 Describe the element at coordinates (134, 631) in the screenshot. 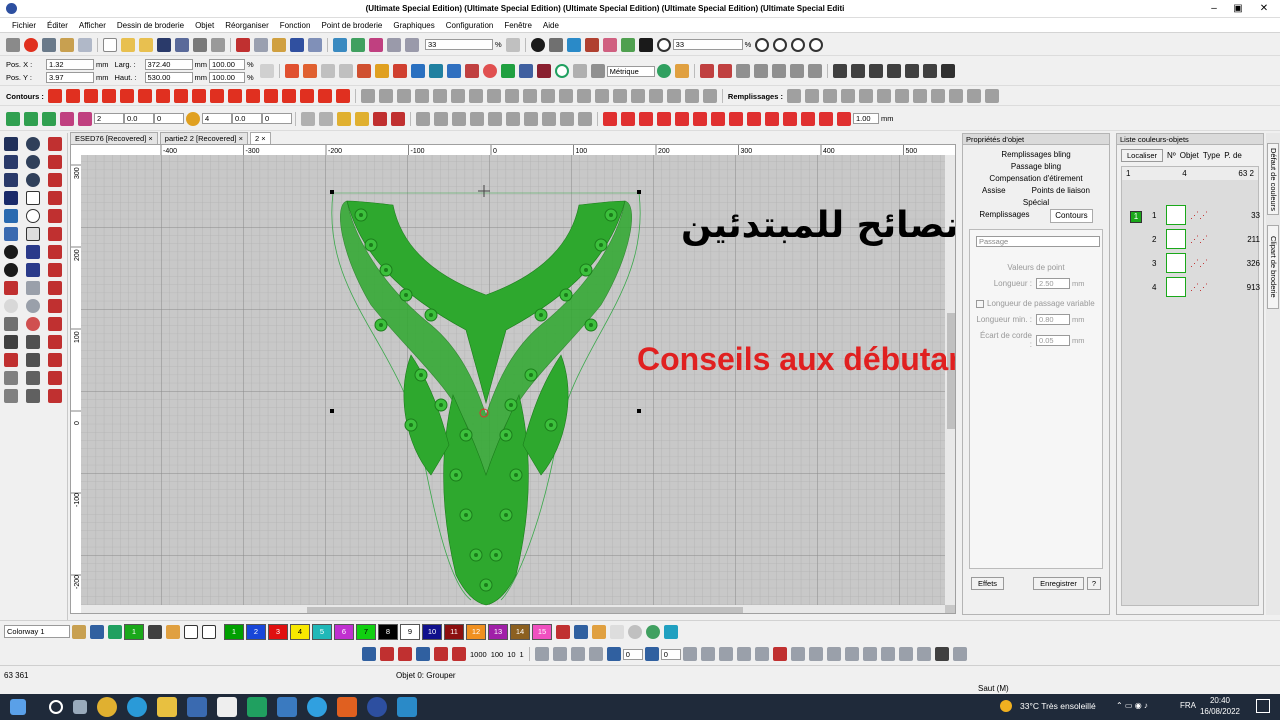

I see `current-color-swatch: 1` at that location.